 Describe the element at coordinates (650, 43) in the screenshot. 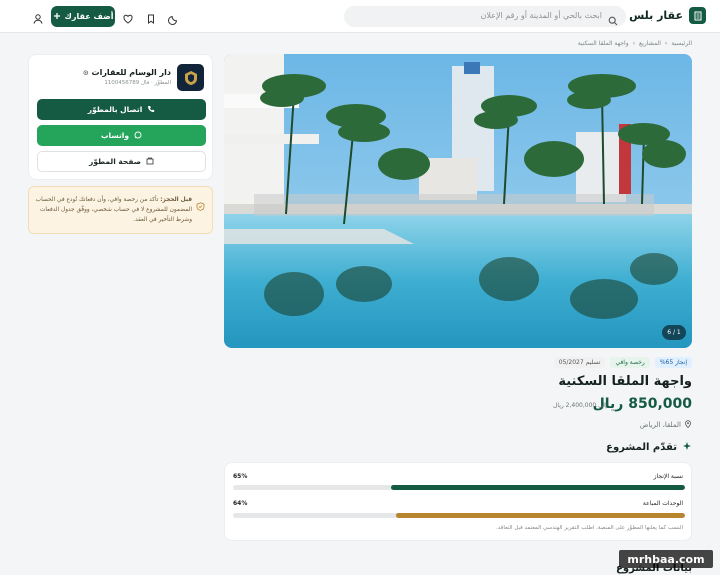

I see `breadcrumb-projects: المشاريع` at that location.